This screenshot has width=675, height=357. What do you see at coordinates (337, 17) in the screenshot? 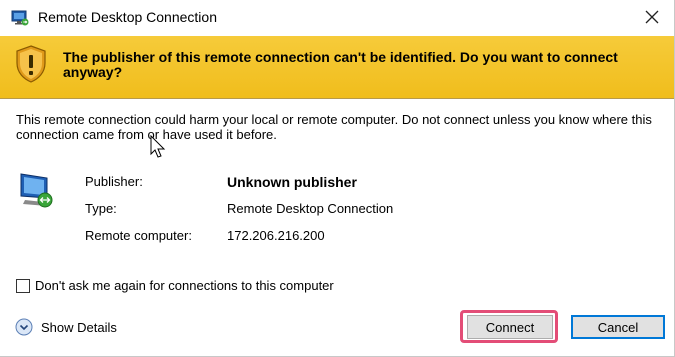
I see `title-bar: Remote Desktop Connection` at bounding box center [337, 17].